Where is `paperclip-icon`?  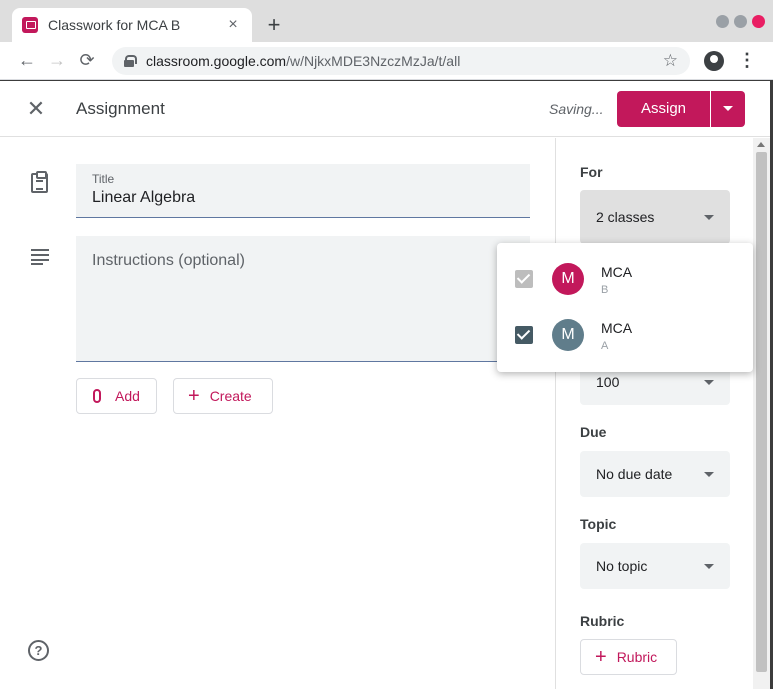 paperclip-icon is located at coordinates (97, 396).